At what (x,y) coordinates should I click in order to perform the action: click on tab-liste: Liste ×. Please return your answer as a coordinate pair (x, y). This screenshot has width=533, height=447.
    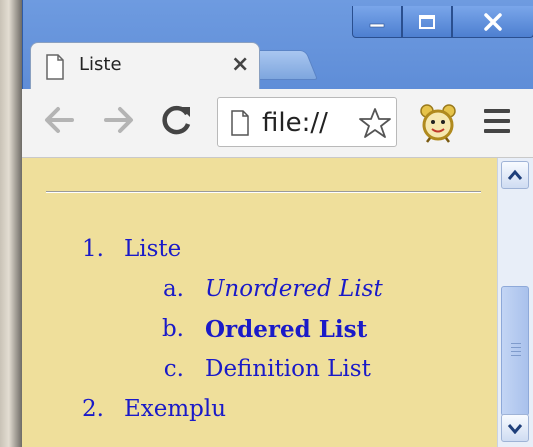
    Looking at the image, I should click on (145, 66).